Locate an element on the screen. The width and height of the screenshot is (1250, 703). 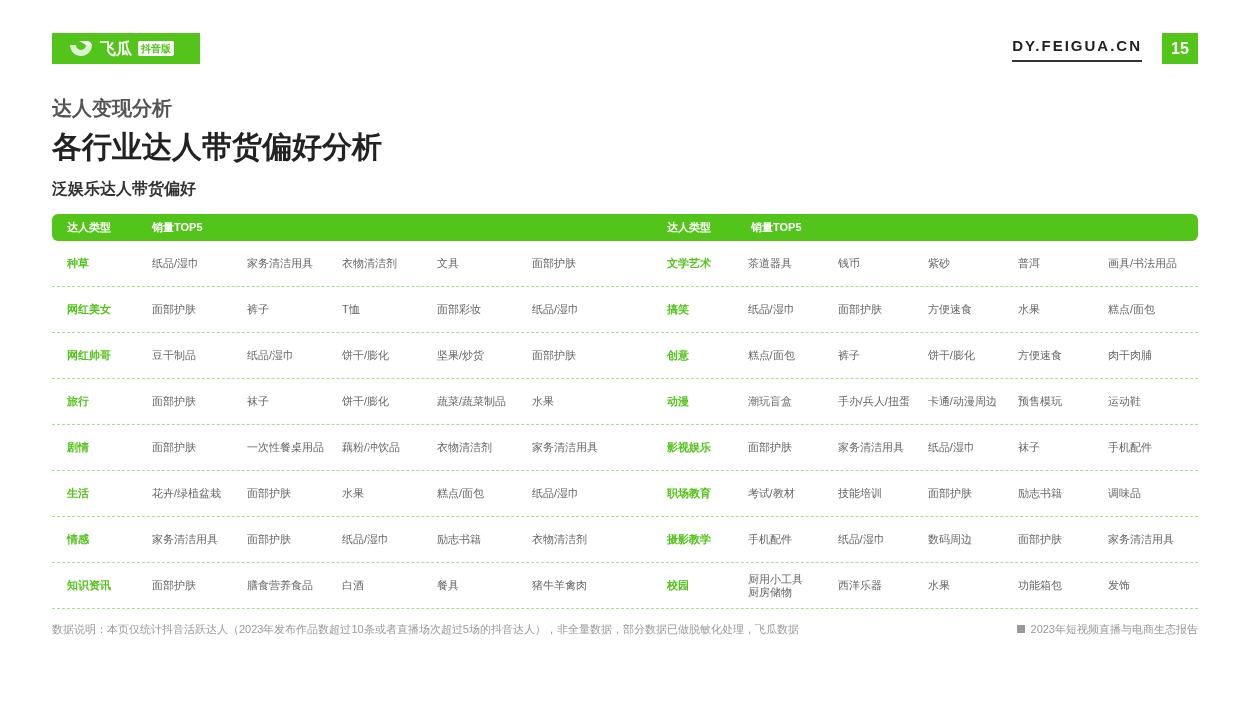
table-cell-text: 猪牛羊禽肉 is located at coordinates (560, 585).